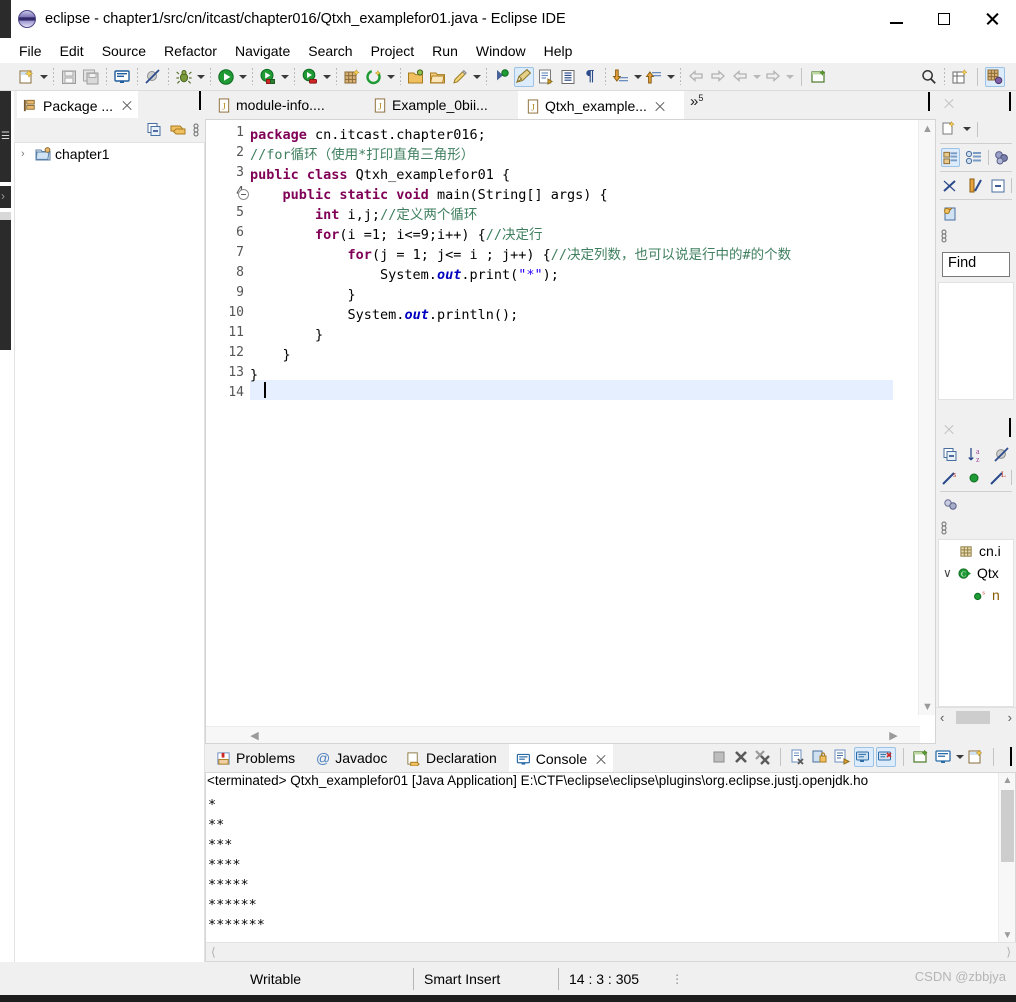  I want to click on back-history-dropdown-arrow, so click(756, 77).